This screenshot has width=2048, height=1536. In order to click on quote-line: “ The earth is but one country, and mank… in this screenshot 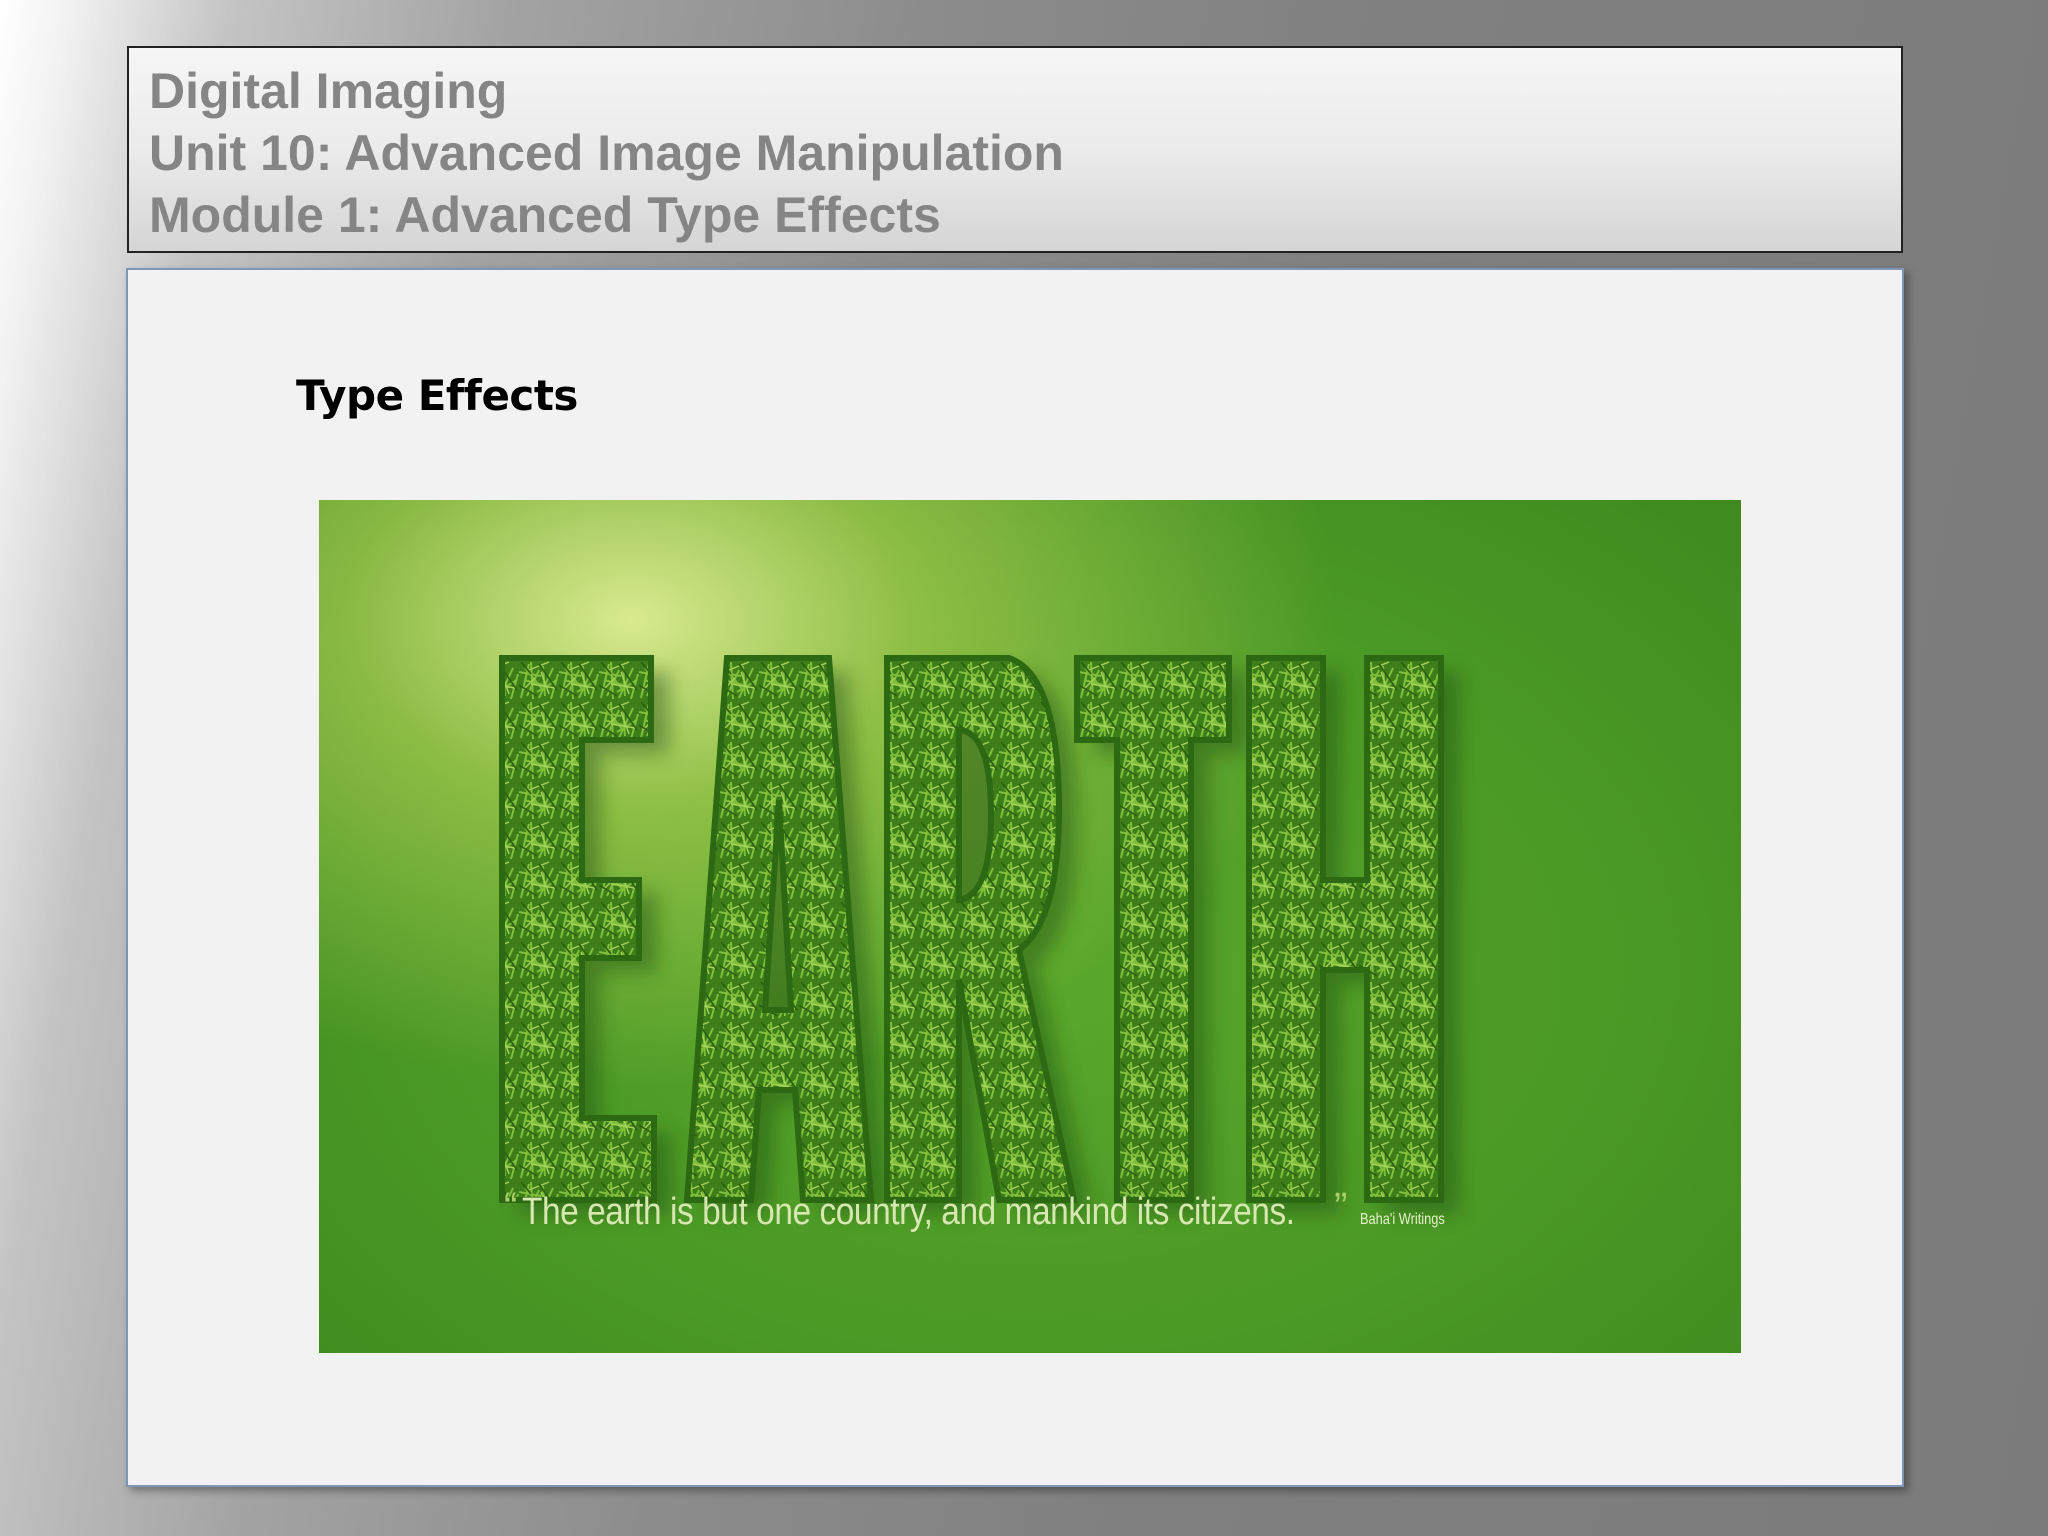, I will do `click(985, 1210)`.